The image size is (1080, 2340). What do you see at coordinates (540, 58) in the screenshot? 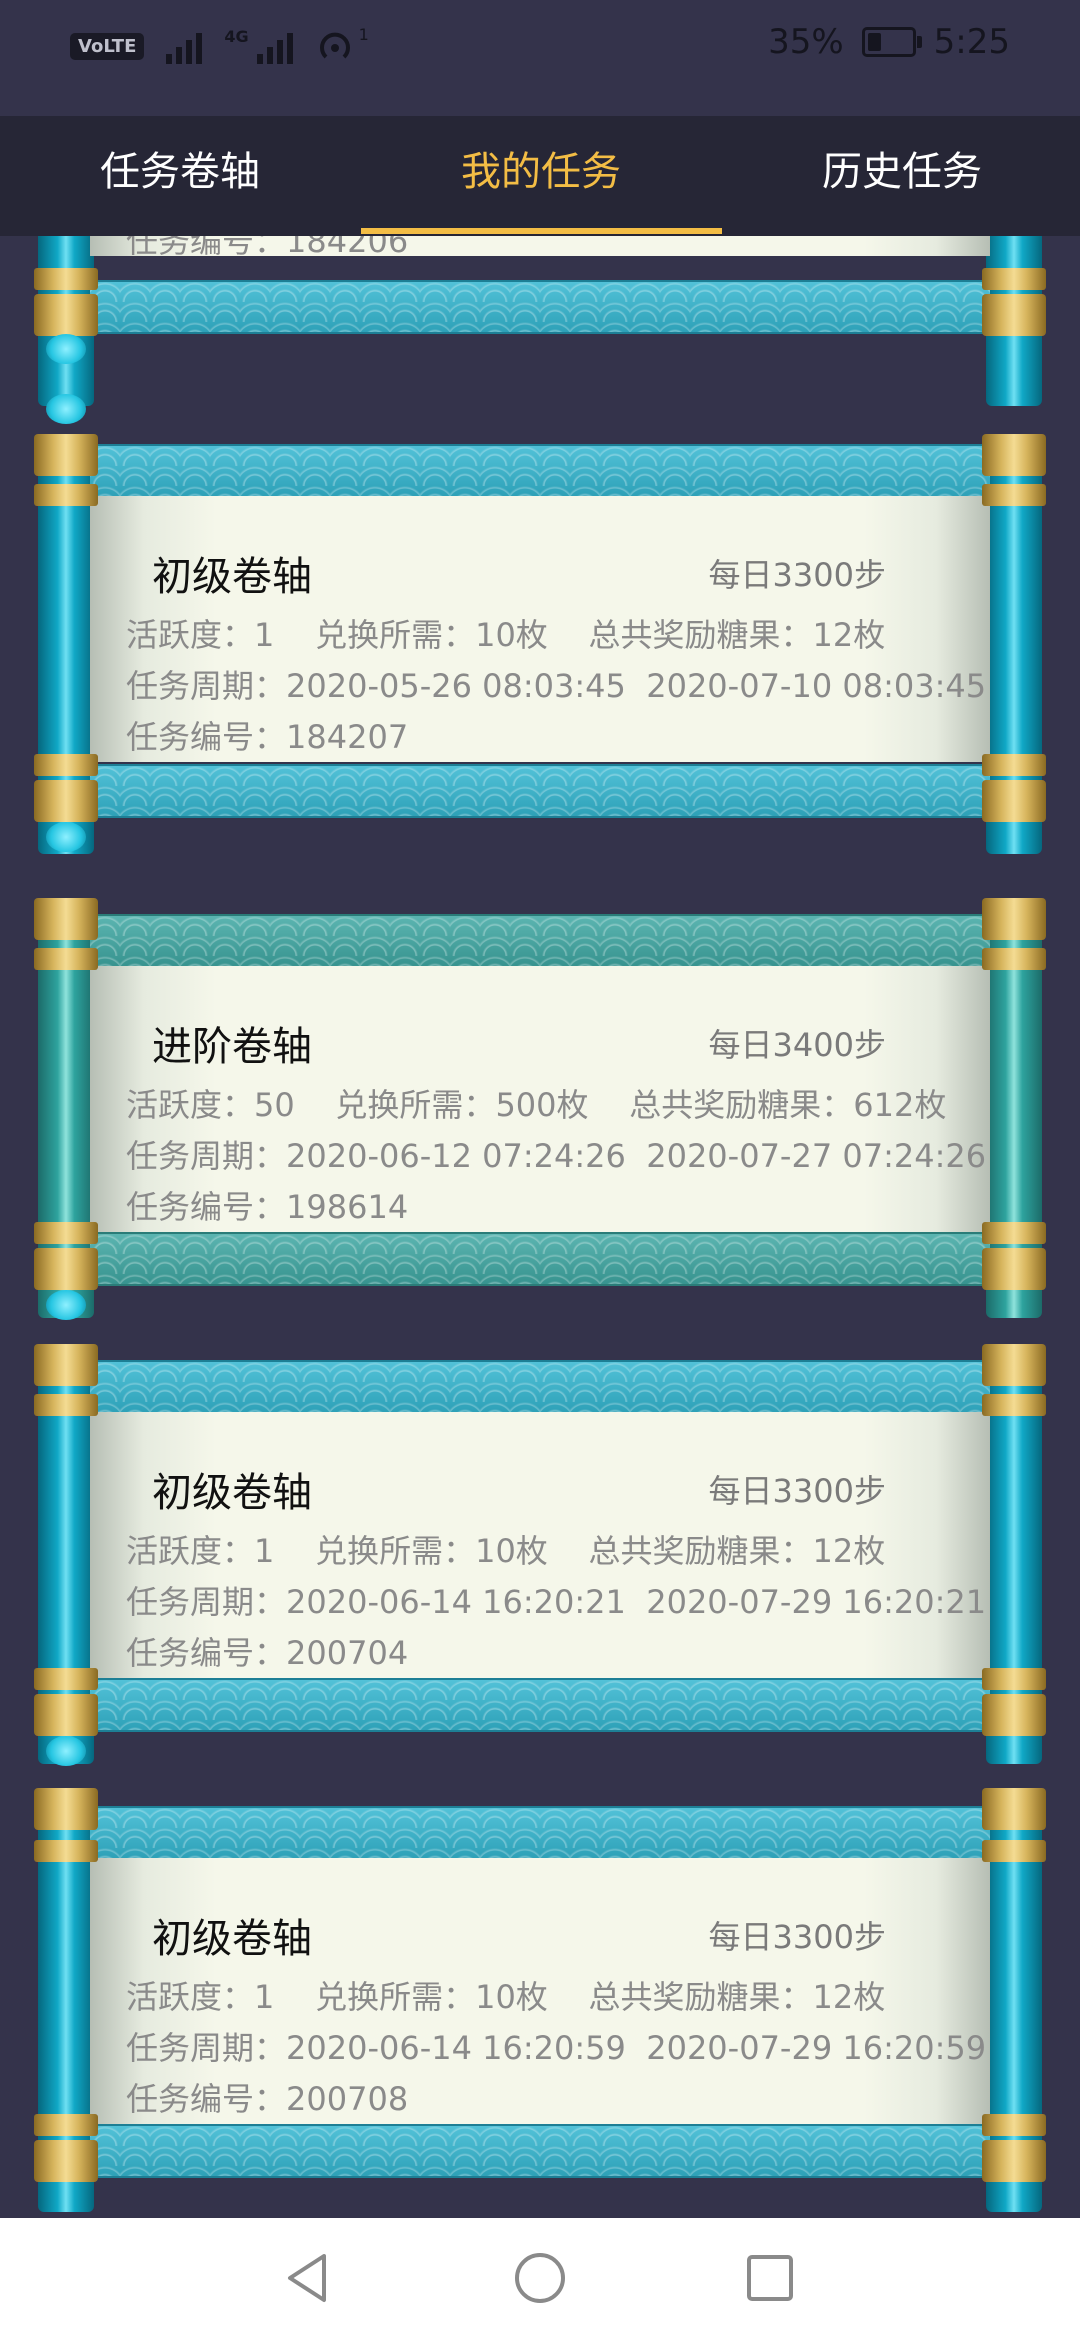
I see `status-bar: VoLTE 4G 1 35% 5:25` at bounding box center [540, 58].